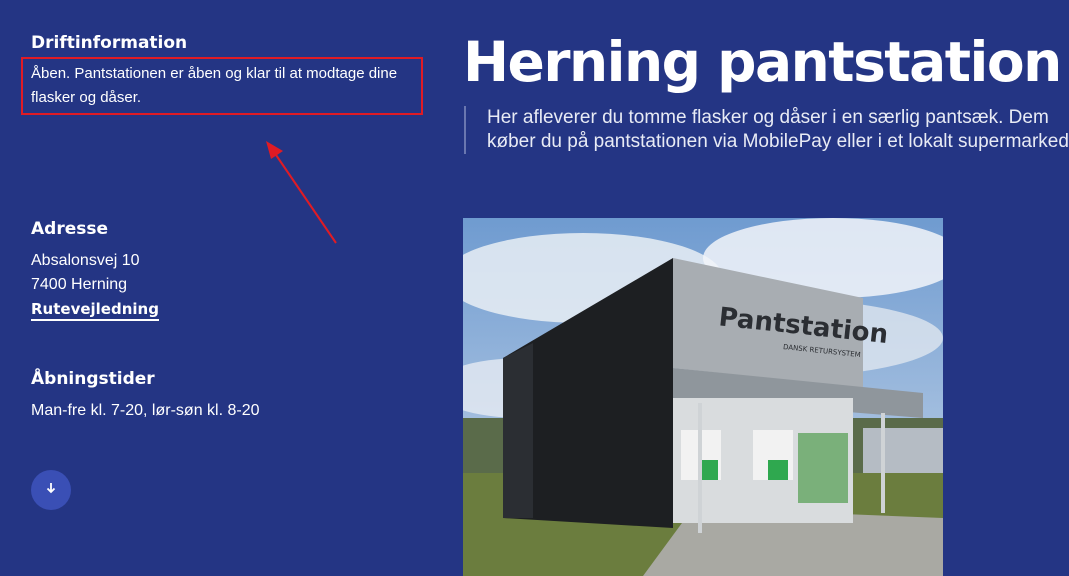  What do you see at coordinates (95, 310) in the screenshot?
I see `directions-link: Rutevejledning` at bounding box center [95, 310].